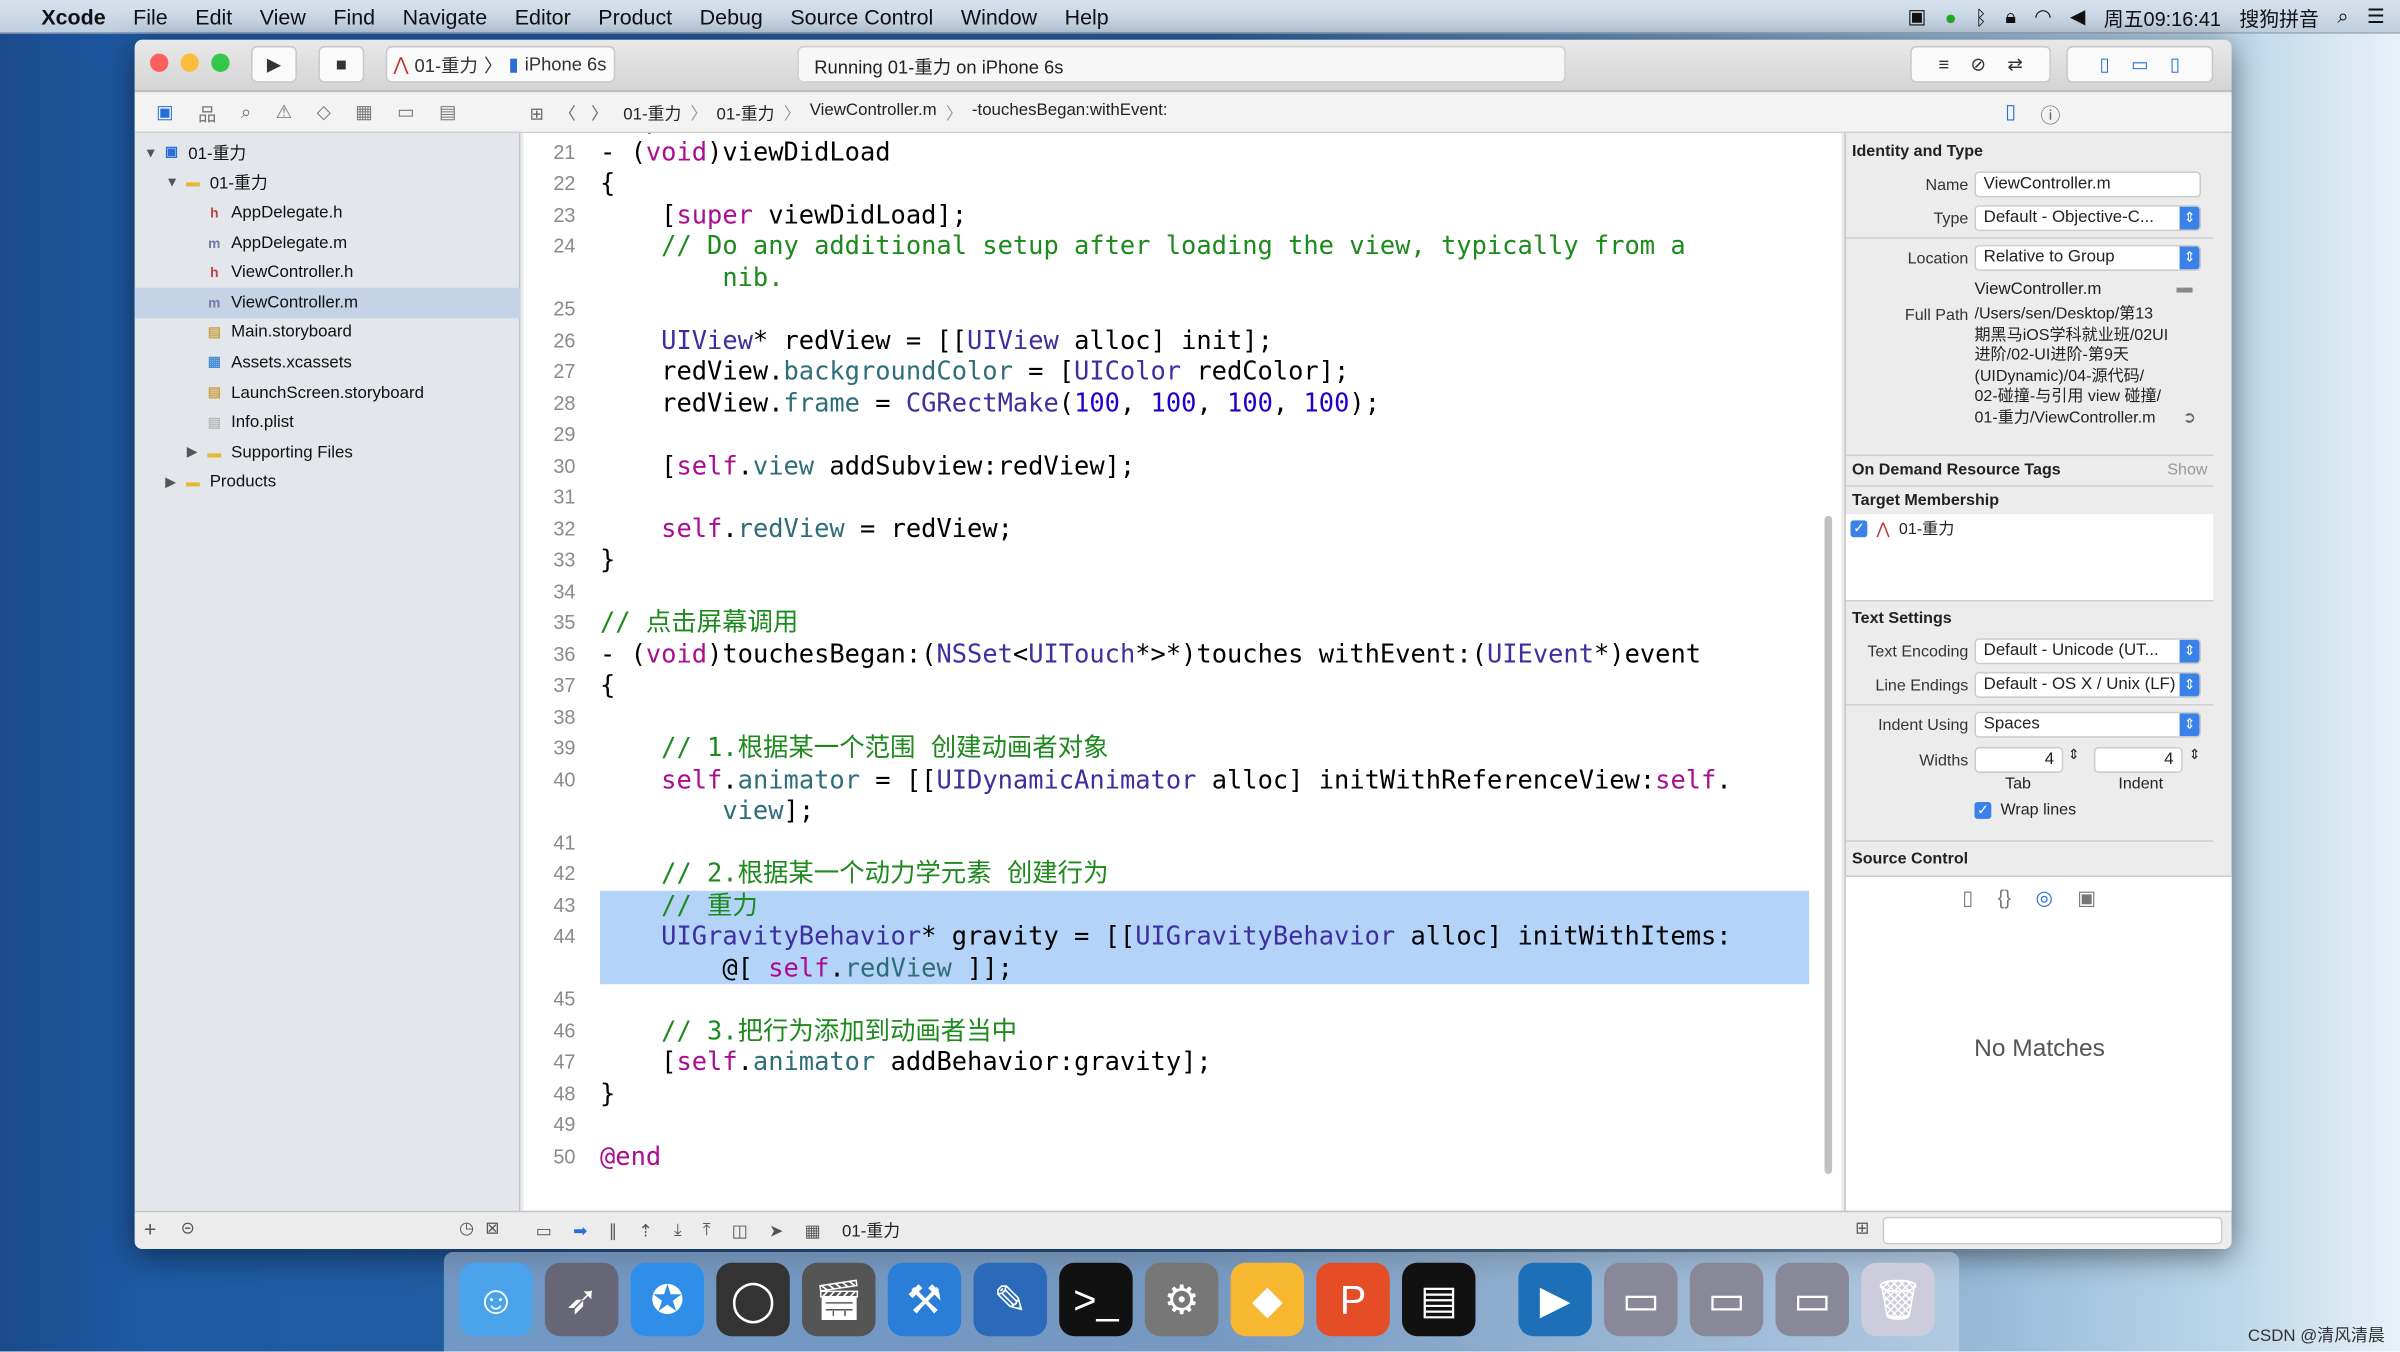 Image resolution: width=2400 pixels, height=1352 pixels. I want to click on editor-mode-group: ≡ ⊘ ⇄, so click(1981, 64).